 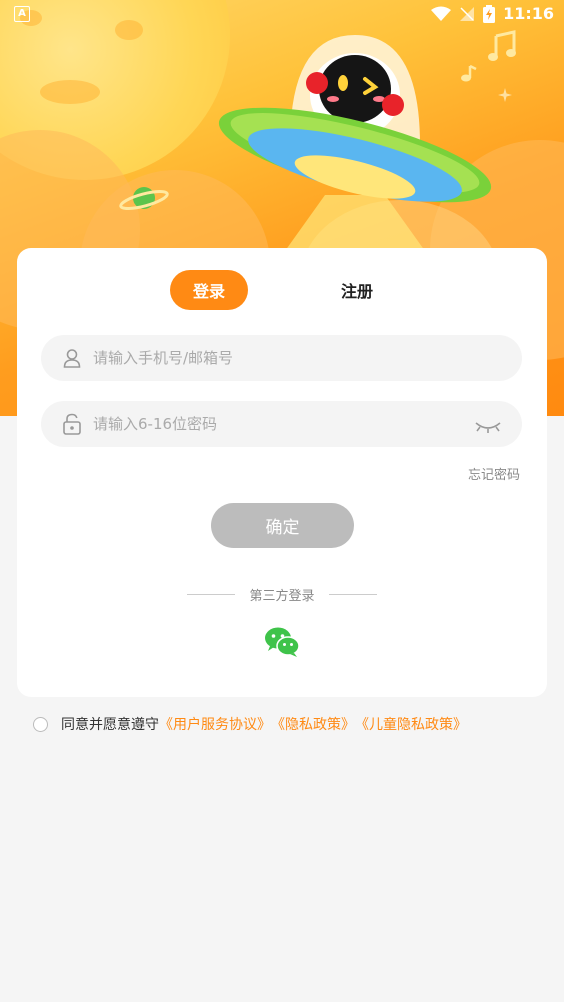 I want to click on moon-crater, so click(x=70, y=92).